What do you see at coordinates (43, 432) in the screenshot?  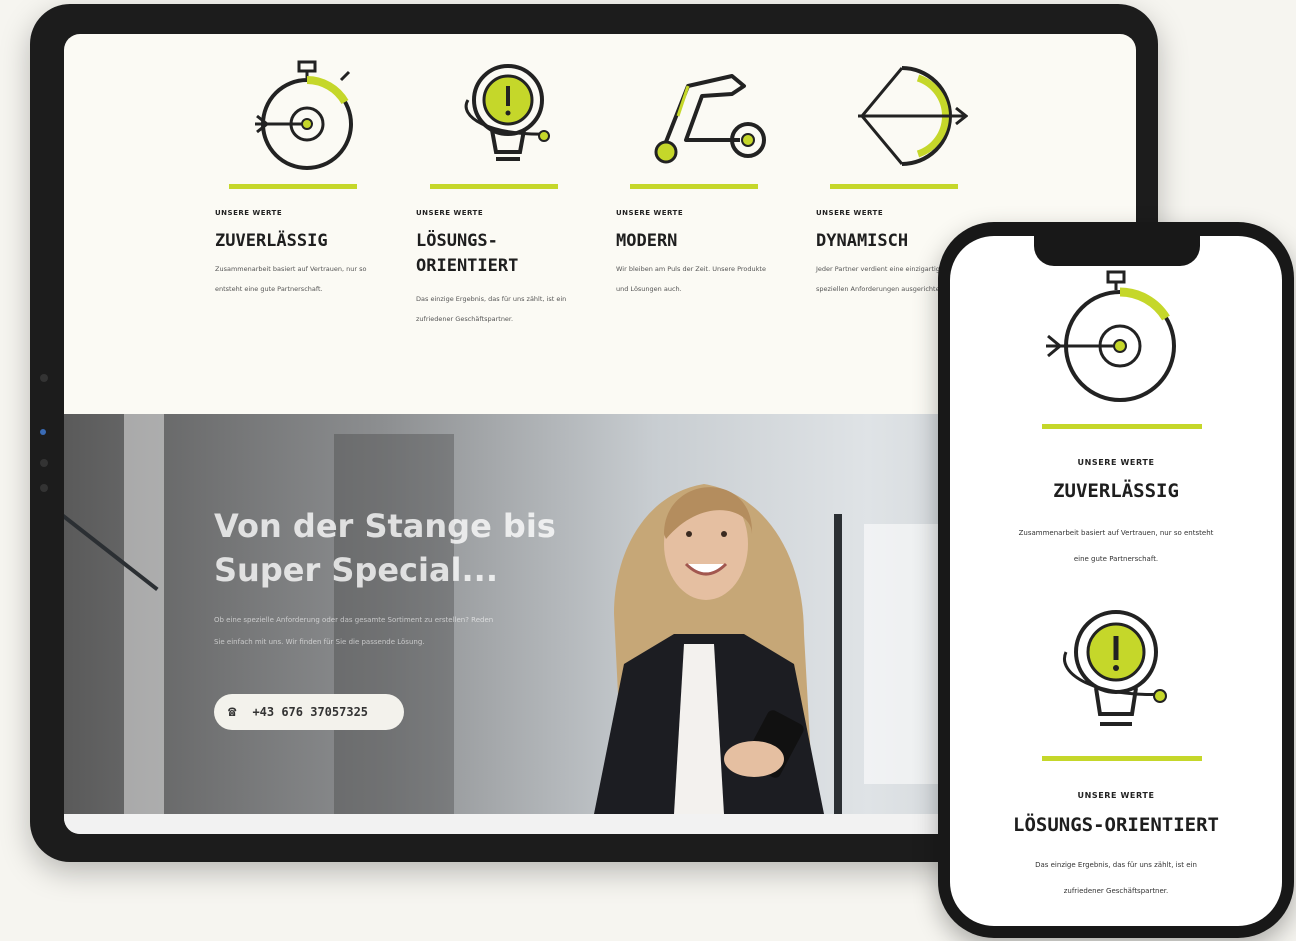 I see `tablet-camera` at bounding box center [43, 432].